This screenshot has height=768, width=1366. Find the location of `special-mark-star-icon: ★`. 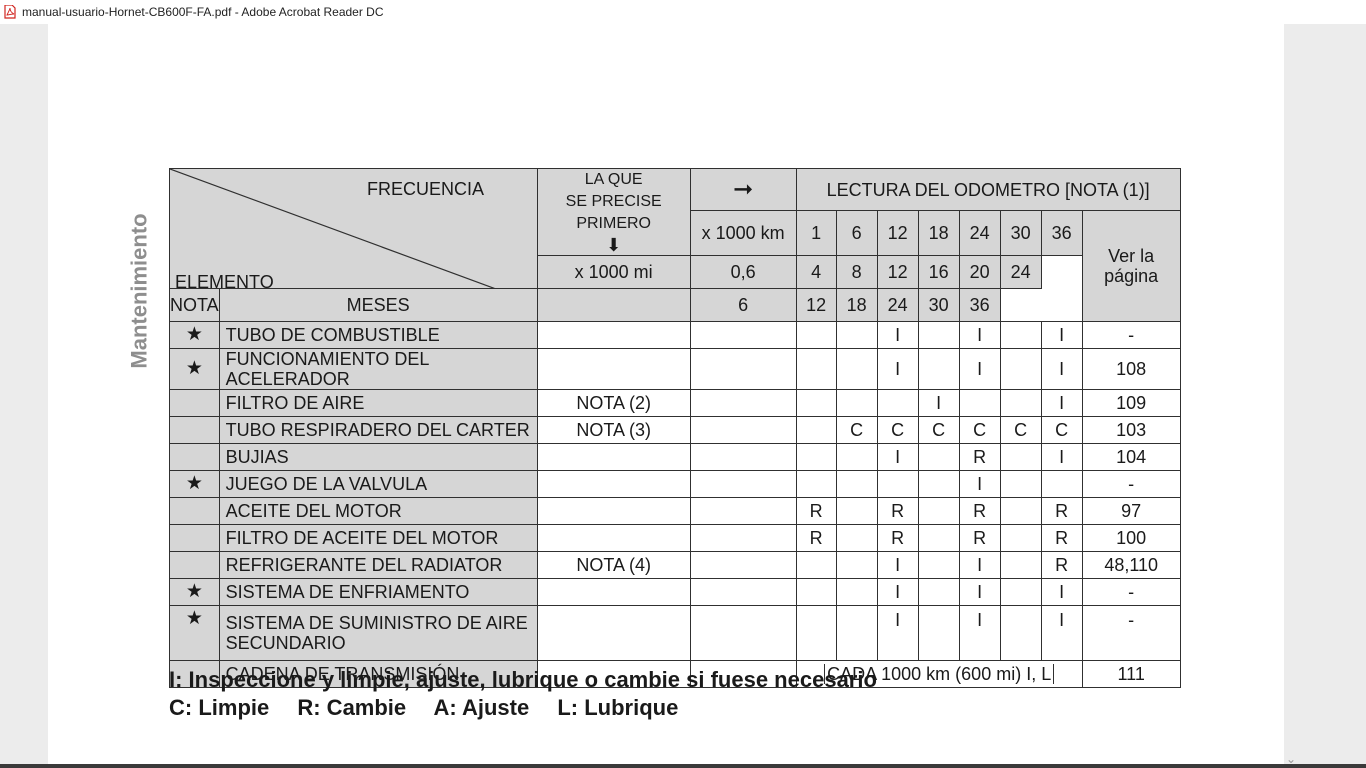

special-mark-star-icon: ★ is located at coordinates (194, 633).